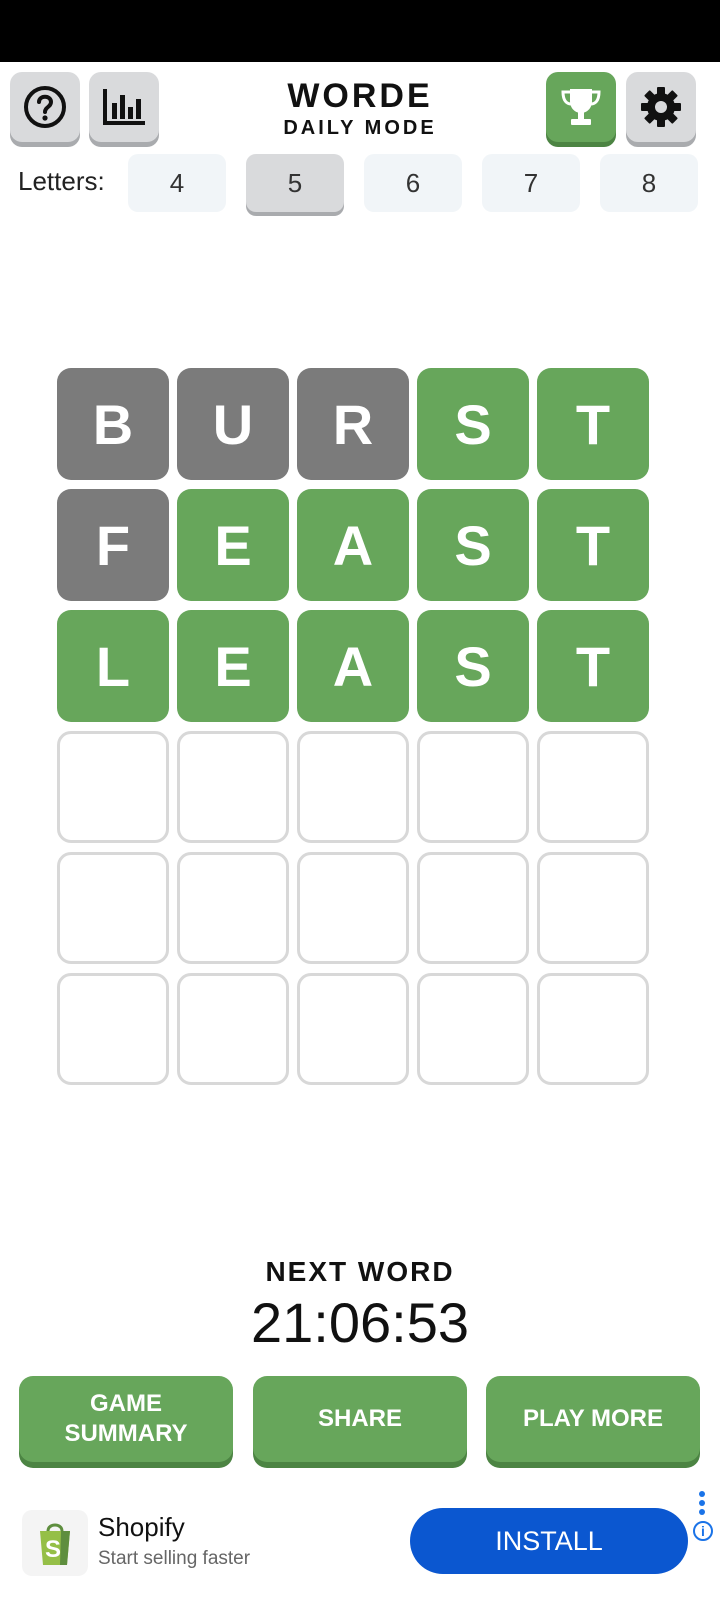 The image size is (720, 1600). What do you see at coordinates (531, 183) in the screenshot?
I see `letters-option-7: 7` at bounding box center [531, 183].